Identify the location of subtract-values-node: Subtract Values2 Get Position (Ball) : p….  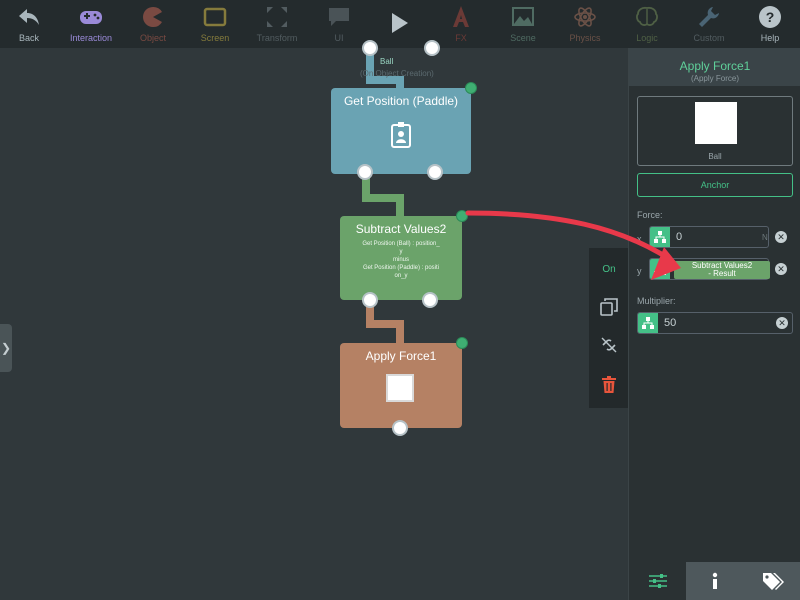
(404, 259).